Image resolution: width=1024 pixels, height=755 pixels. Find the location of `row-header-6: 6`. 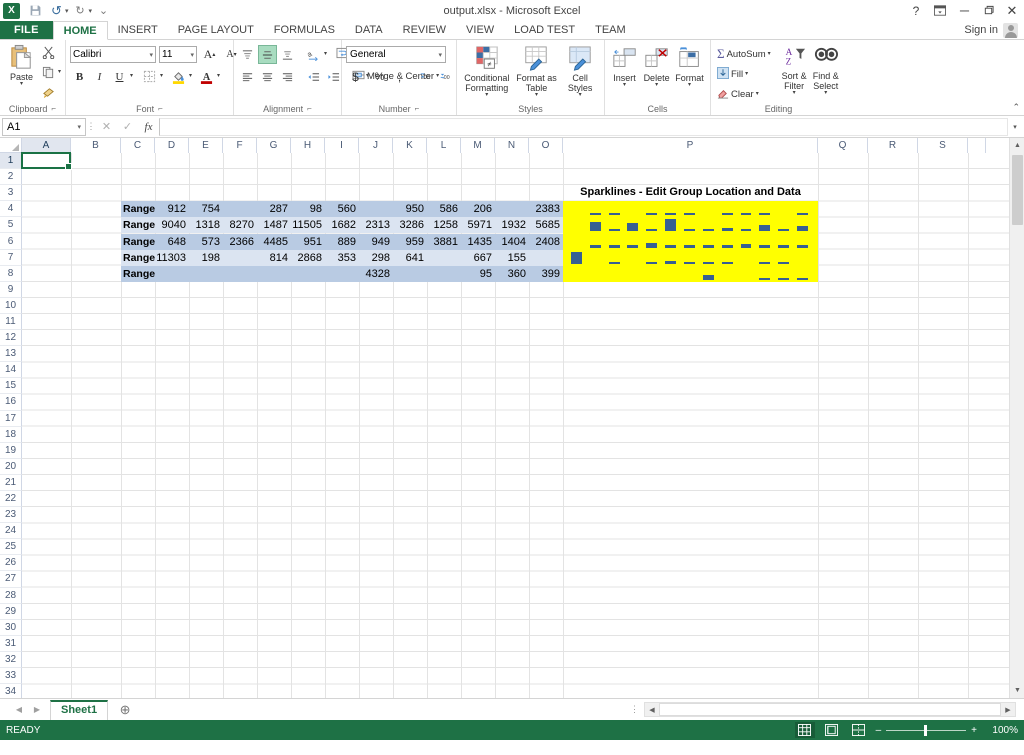

row-header-6: 6 is located at coordinates (11, 241).